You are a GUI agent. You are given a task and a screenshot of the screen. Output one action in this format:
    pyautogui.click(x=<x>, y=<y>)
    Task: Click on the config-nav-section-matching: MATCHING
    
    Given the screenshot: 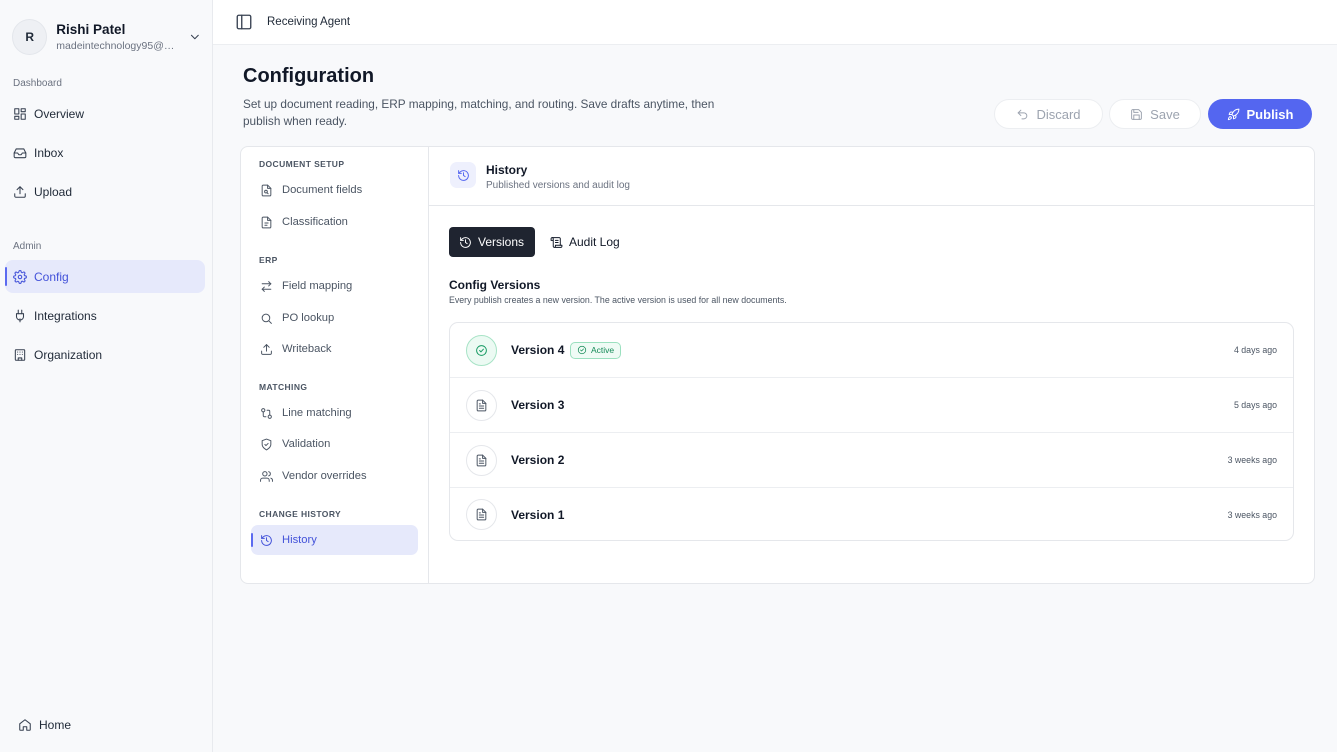 What is the action you would take?
    pyautogui.click(x=283, y=387)
    